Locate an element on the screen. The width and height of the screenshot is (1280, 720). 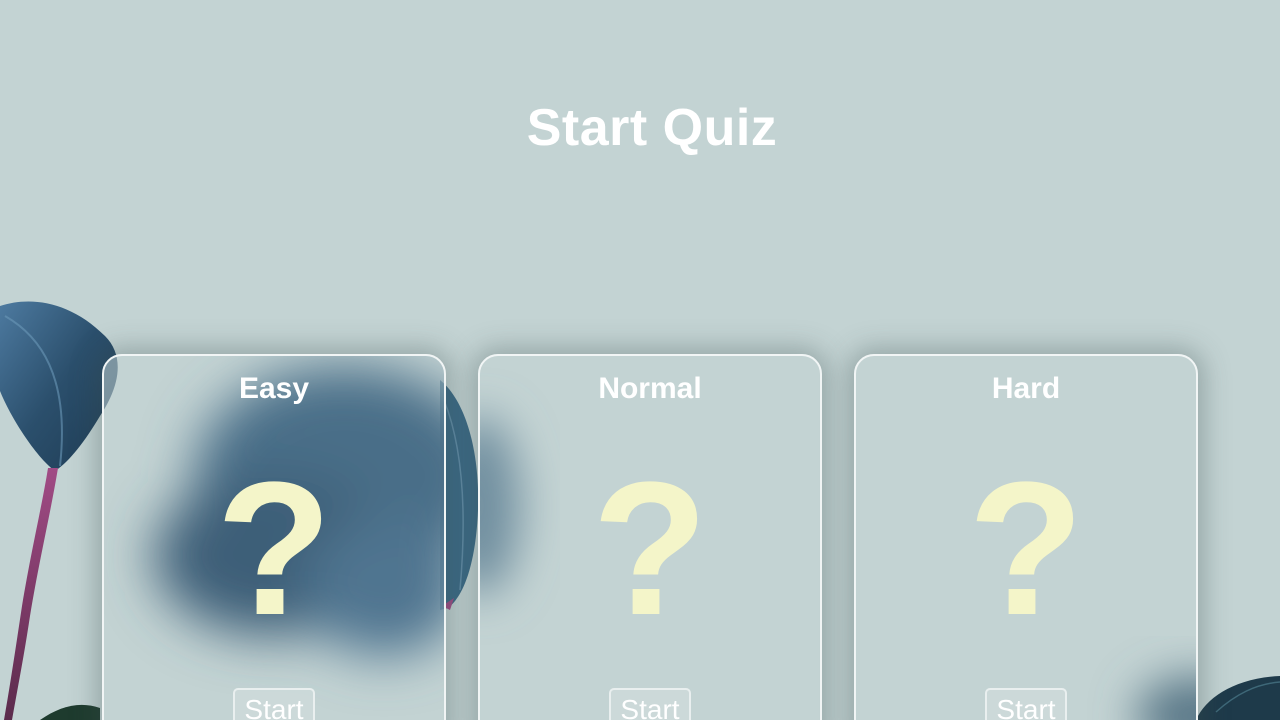
quiz-card-hard: Hard ? Start is located at coordinates (1026, 537).